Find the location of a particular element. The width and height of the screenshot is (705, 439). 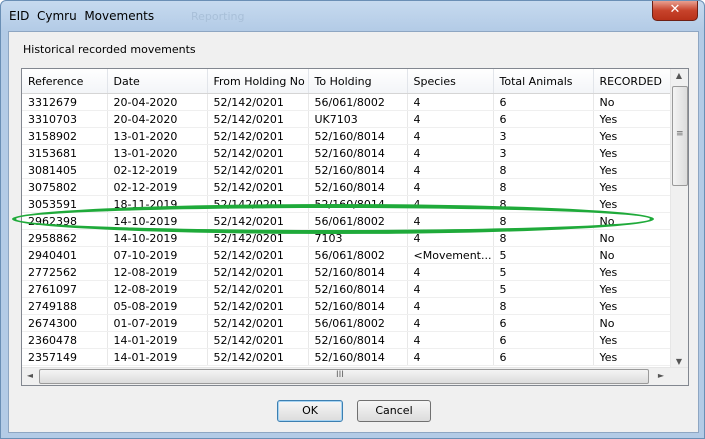

table-cell: 2958862 is located at coordinates (65, 238).